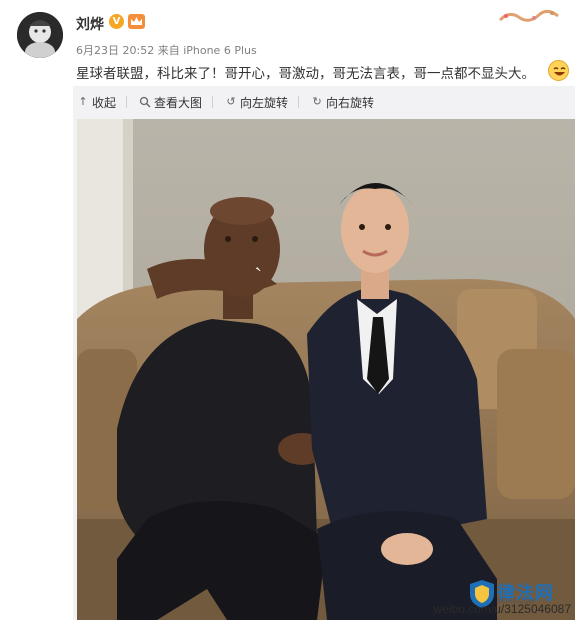  What do you see at coordinates (231, 101) in the screenshot?
I see `rotate-left-icon: ↺` at bounding box center [231, 101].